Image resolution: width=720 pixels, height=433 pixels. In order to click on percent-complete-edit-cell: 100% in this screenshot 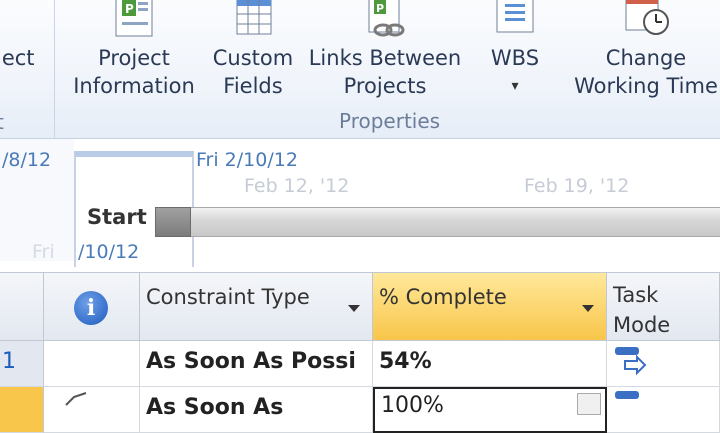, I will do `click(490, 410)`.